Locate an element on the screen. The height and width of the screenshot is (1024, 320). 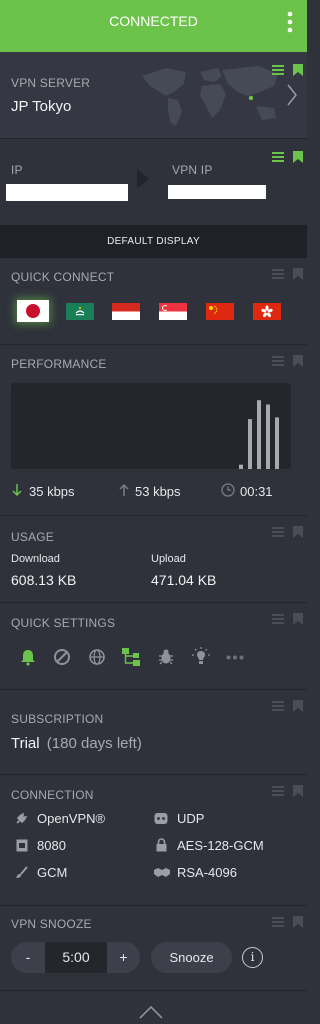
flag-japan is located at coordinates (33, 311).